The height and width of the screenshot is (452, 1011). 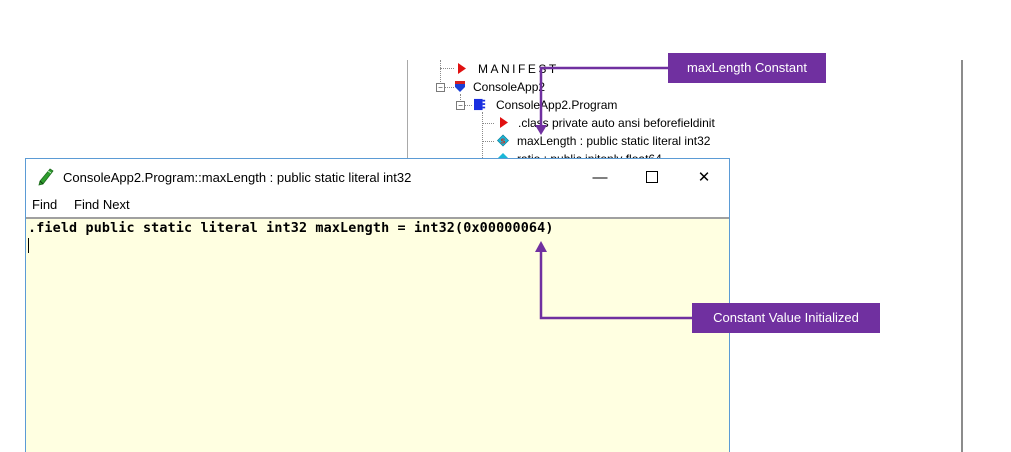 I want to click on tree-item-label: ConsoleApp2, so click(x=509, y=87).